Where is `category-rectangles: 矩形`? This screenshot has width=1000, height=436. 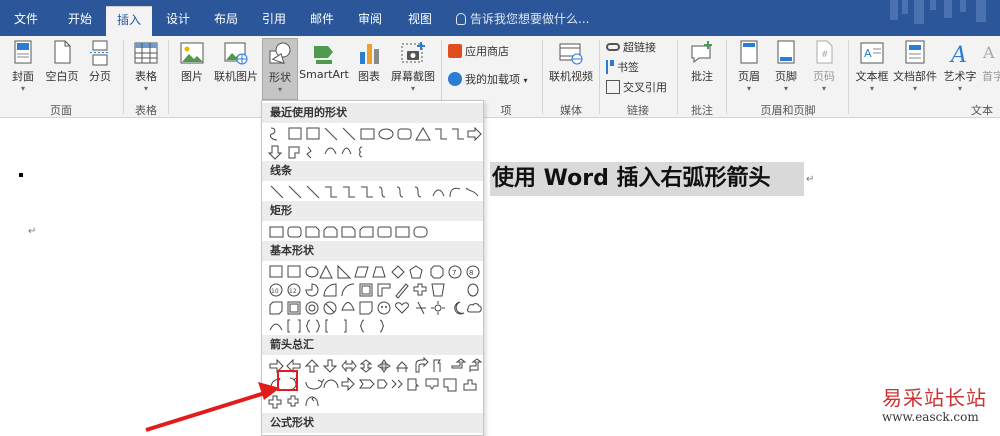
category-rectangles: 矩形 is located at coordinates (372, 211).